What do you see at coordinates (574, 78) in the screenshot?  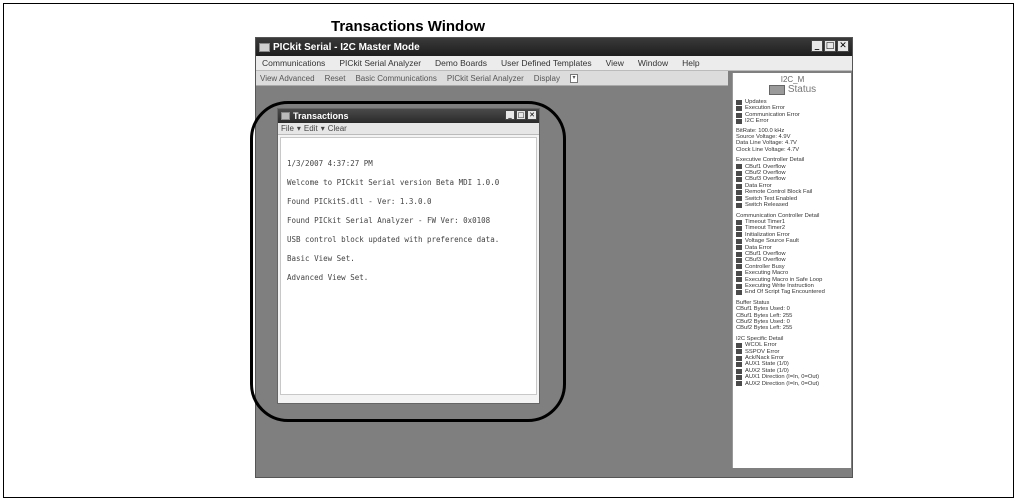 I see `toolbar-dropdown-icon: ▾` at bounding box center [574, 78].